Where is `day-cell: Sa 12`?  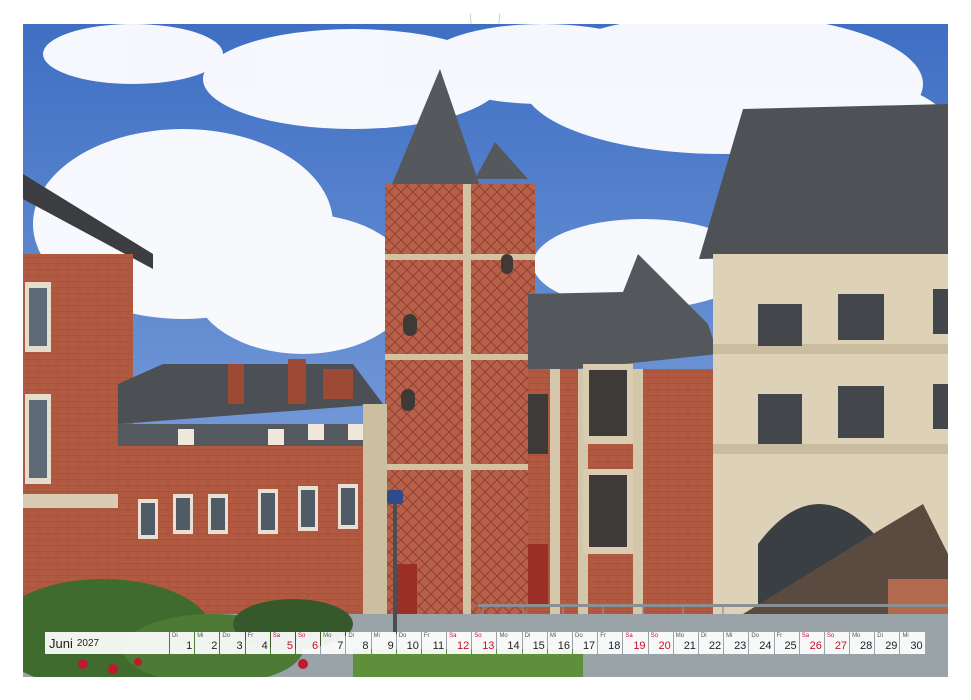
day-cell: Sa 12 is located at coordinates (459, 643).